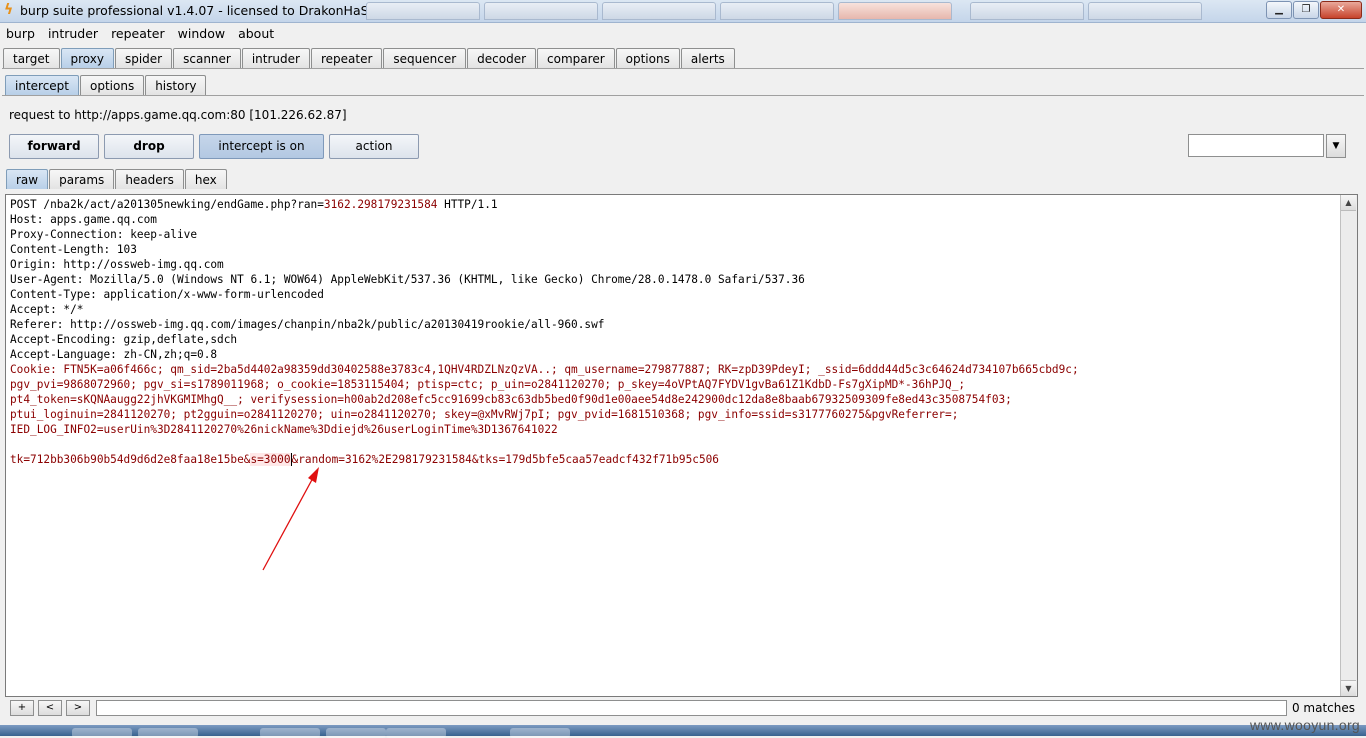  I want to click on scroll-down-icon: ▼, so click(1348, 688).